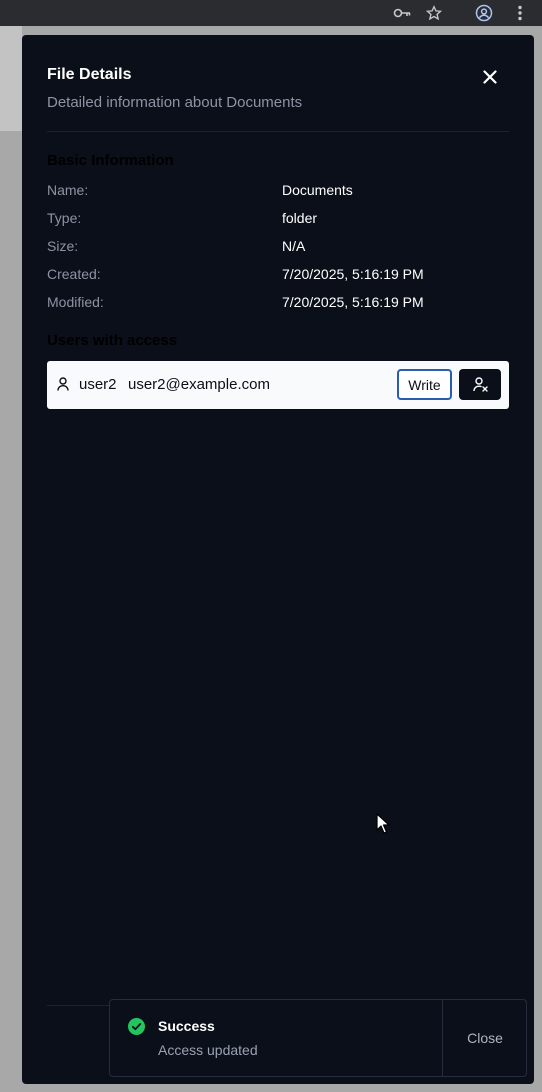 The image size is (542, 1092). Describe the element at coordinates (278, 192) in the screenshot. I see `info-row-name: Name: Documents` at that location.